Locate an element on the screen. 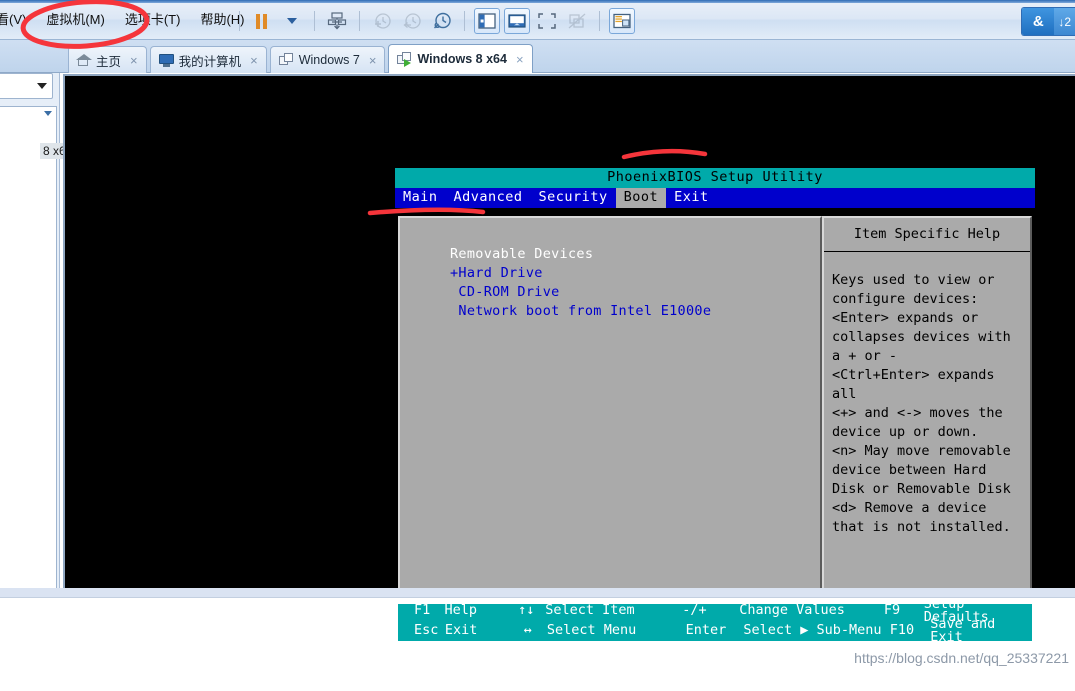 This screenshot has width=1075, height=691. bios-menu-advanced: Advanced is located at coordinates (488, 198).